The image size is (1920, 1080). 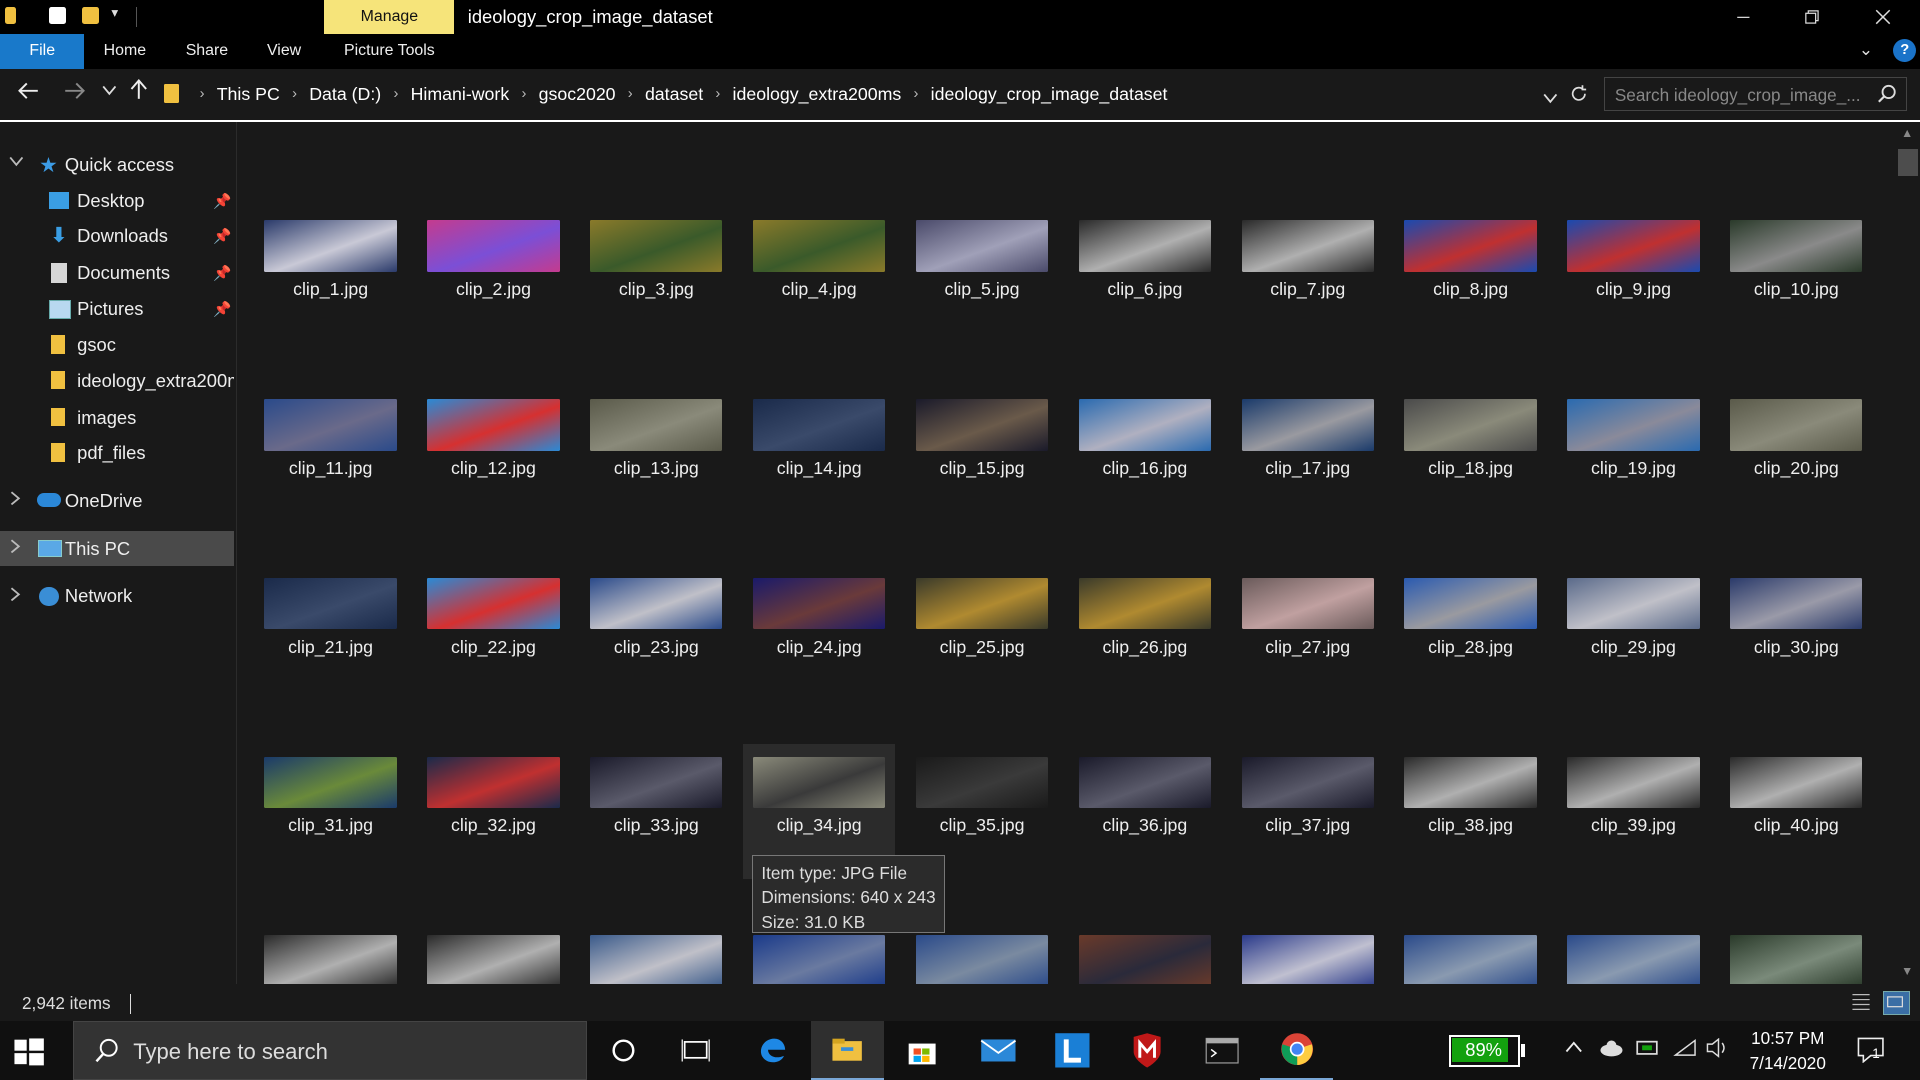 I want to click on file-thumbnail: clip_10.jpg, so click(x=1796, y=275).